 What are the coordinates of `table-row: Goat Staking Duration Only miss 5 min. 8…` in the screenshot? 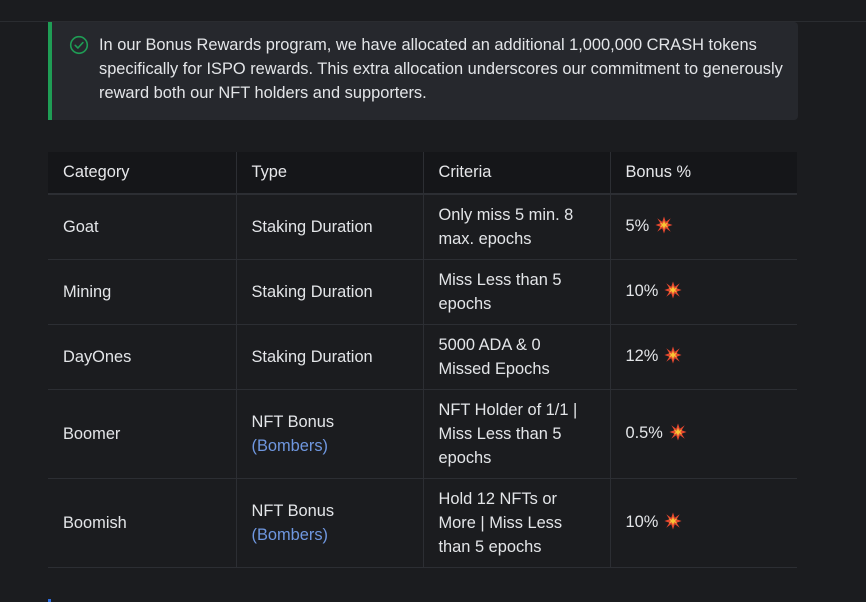 It's located at (422, 227).